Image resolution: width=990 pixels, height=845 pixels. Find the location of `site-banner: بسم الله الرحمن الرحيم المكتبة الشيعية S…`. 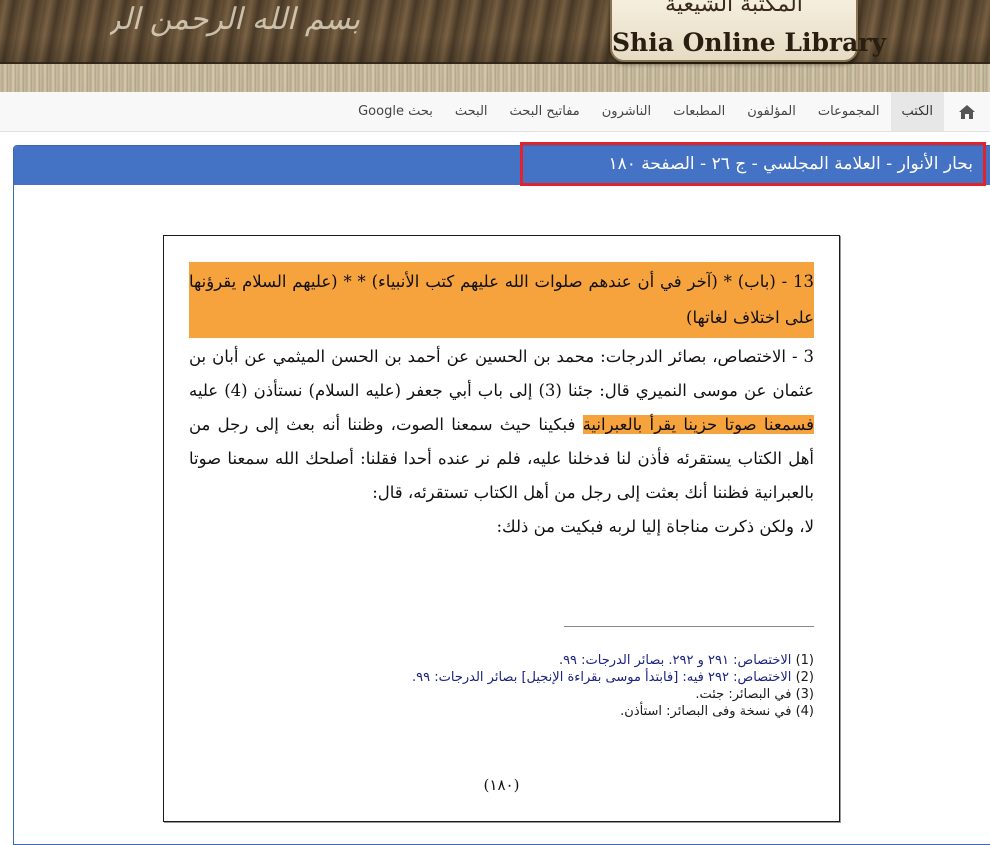

site-banner: بسم الله الرحمن الرحيم المكتبة الشيعية S… is located at coordinates (495, 46).